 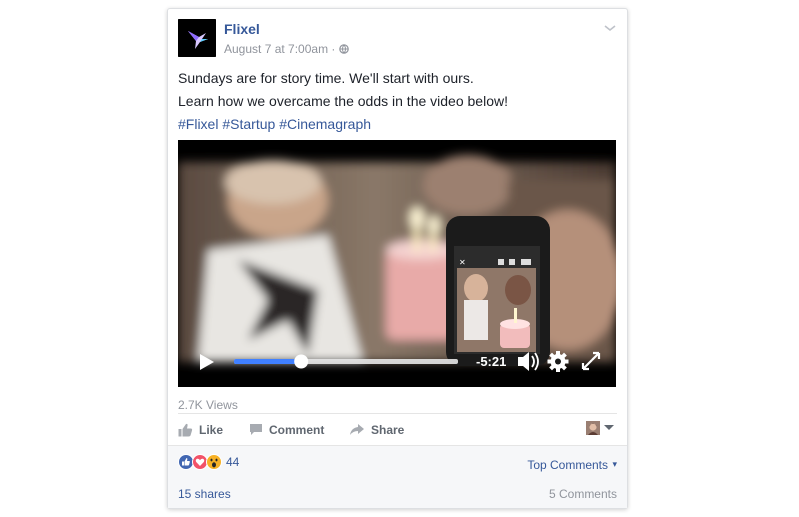 I want to click on comment-label: Comment, so click(x=297, y=429).